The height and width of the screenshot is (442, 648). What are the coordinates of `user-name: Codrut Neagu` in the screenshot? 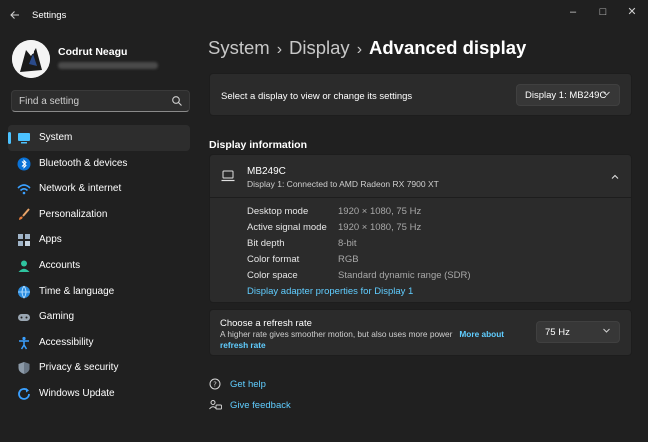 It's located at (93, 52).